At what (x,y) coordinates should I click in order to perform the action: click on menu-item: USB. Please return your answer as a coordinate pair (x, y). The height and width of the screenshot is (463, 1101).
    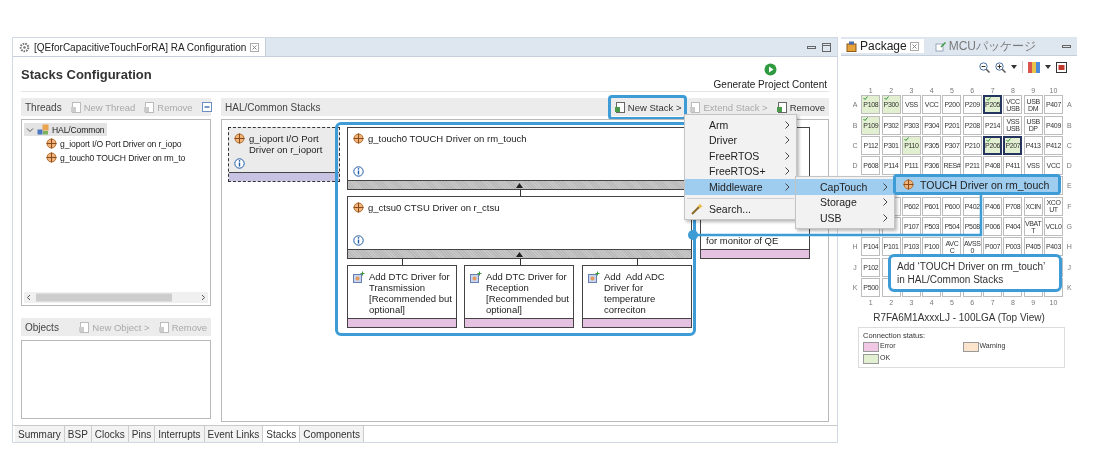
    Looking at the image, I should click on (845, 218).